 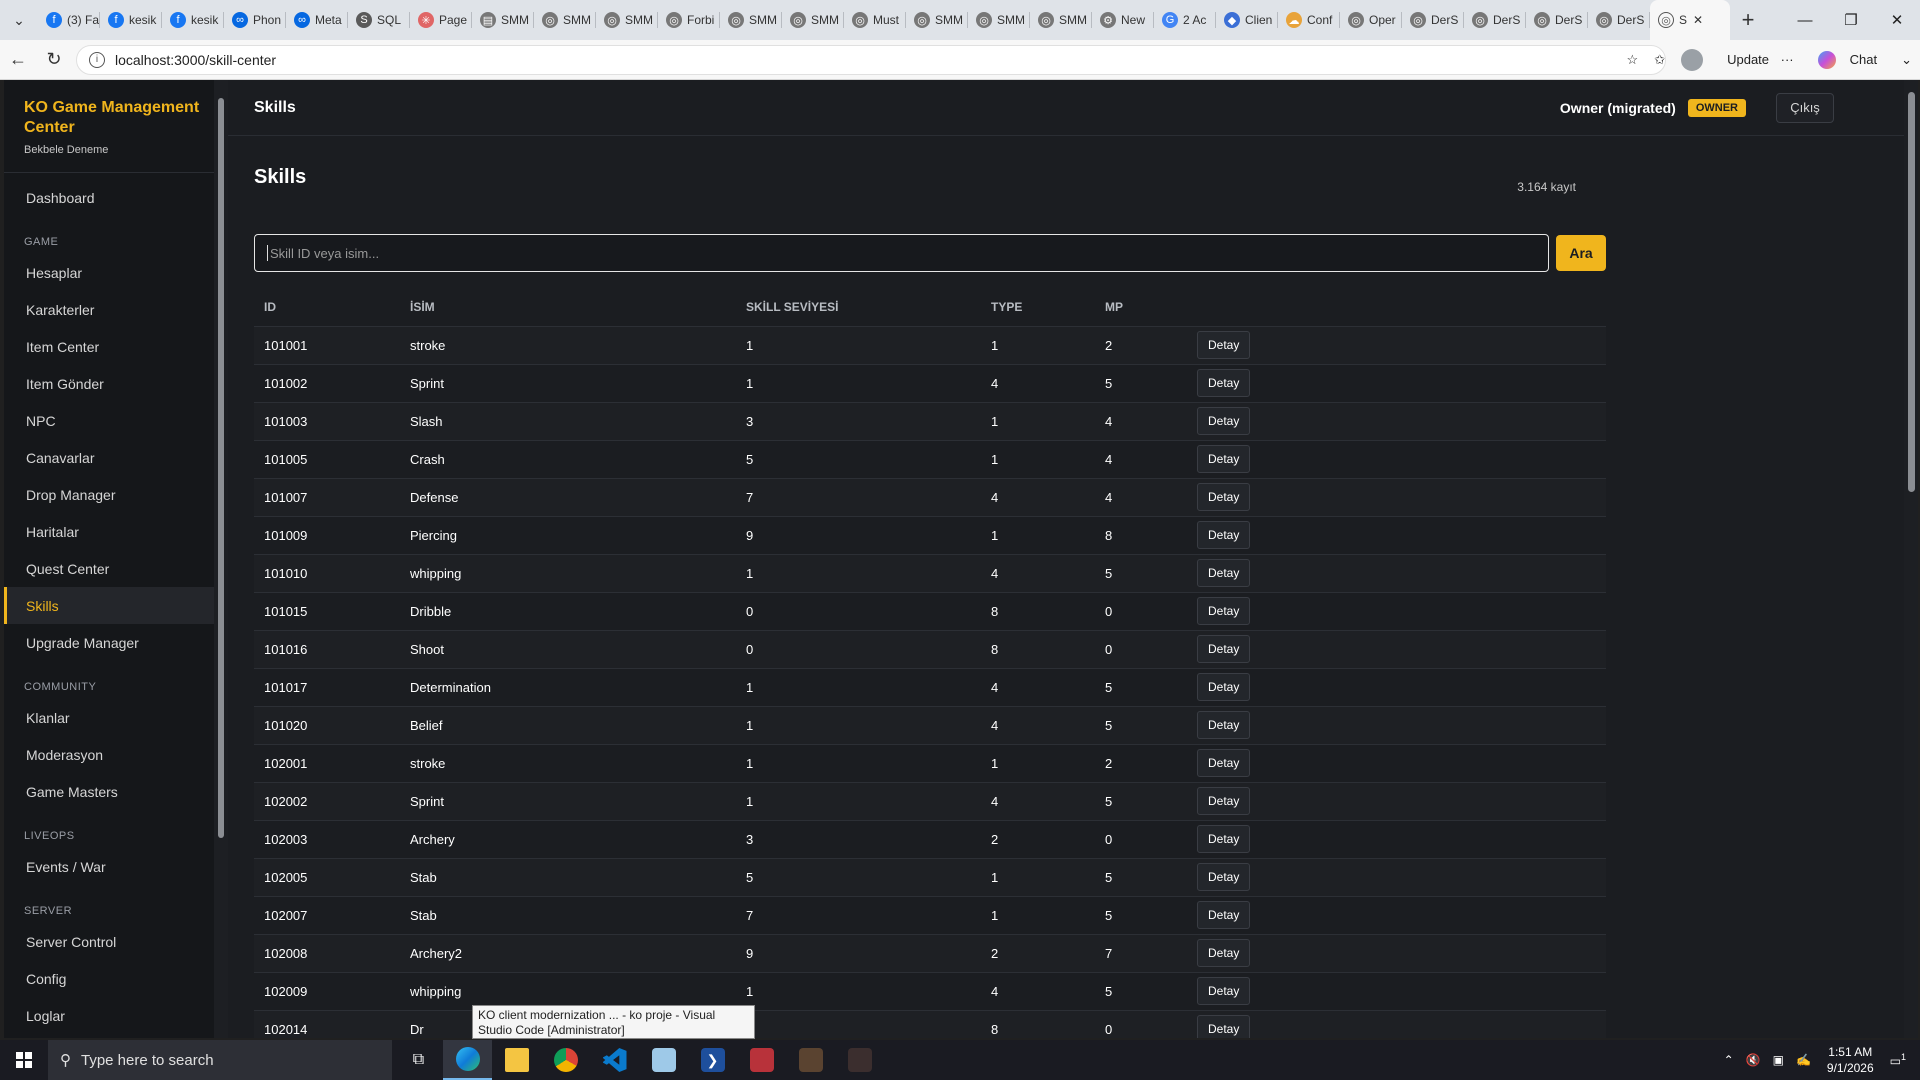 What do you see at coordinates (1247, 20) in the screenshot?
I see `browser-tab: ◆ Clien` at bounding box center [1247, 20].